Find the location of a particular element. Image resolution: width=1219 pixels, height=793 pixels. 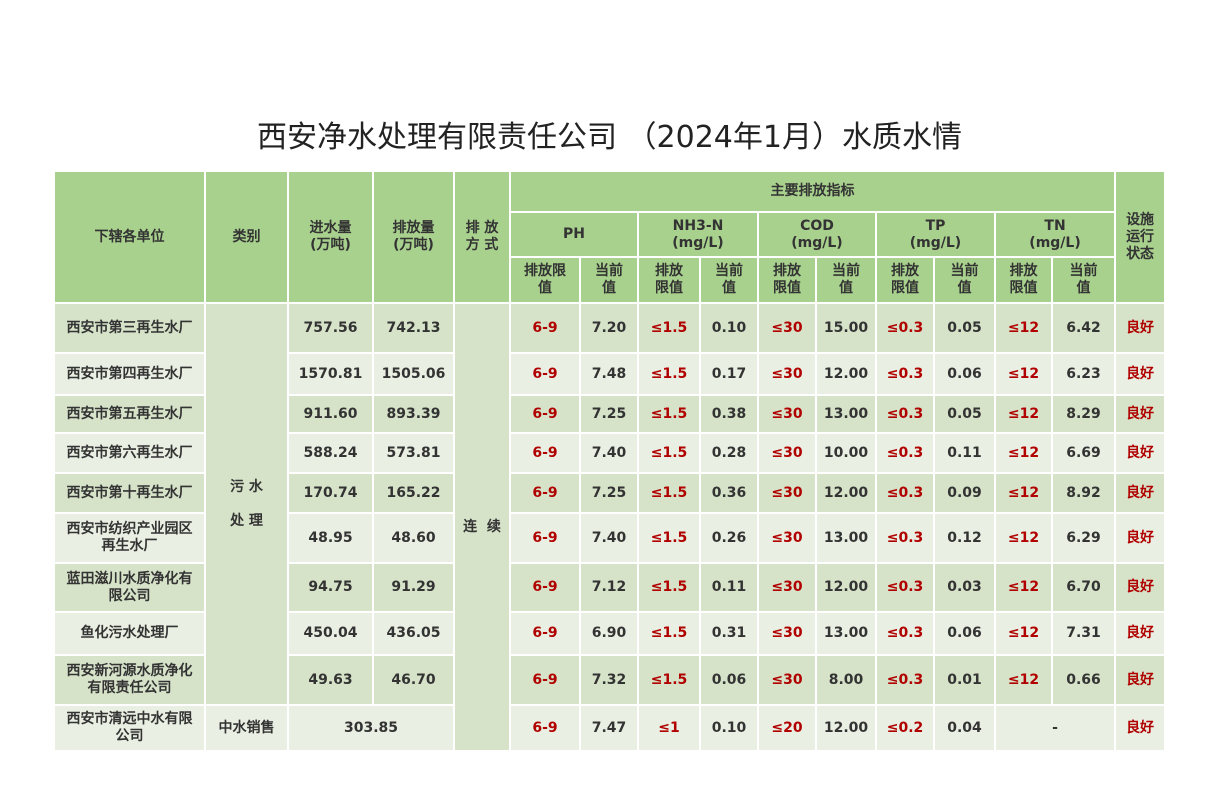

discharge-value: 165.22 is located at coordinates (413, 493).